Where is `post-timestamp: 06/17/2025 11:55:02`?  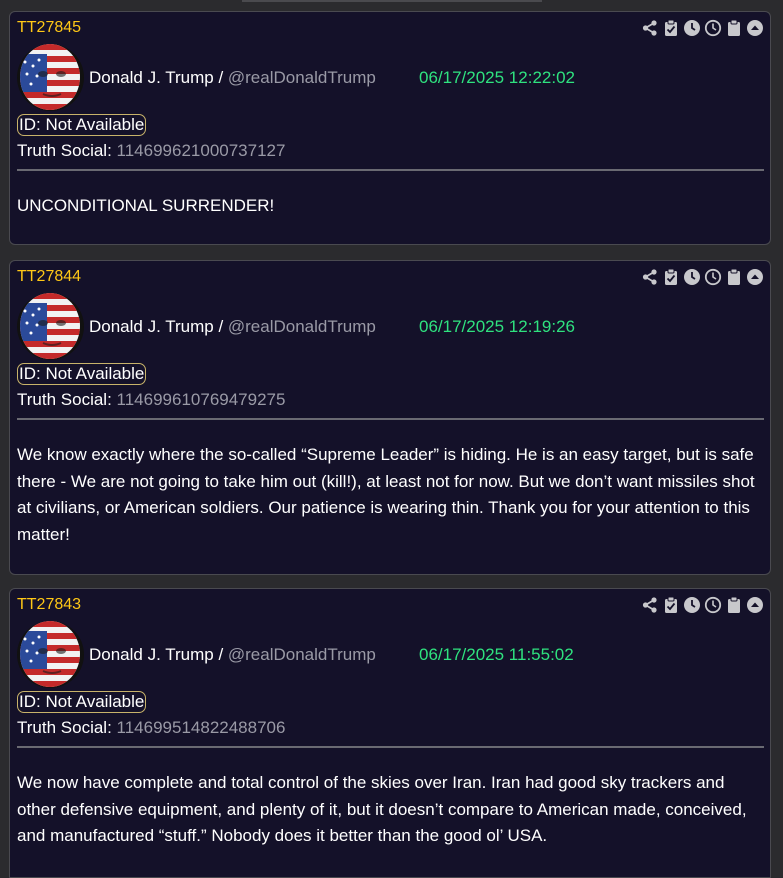 post-timestamp: 06/17/2025 11:55:02 is located at coordinates (496, 655).